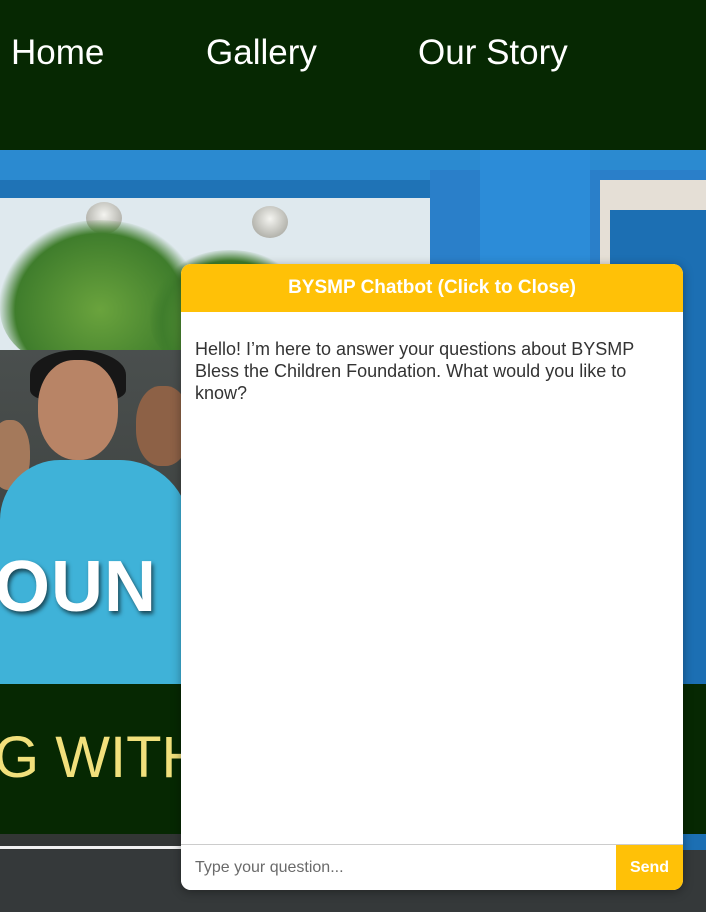 This screenshot has height=912, width=711. I want to click on chatbot-input-bar: Send, so click(432, 867).